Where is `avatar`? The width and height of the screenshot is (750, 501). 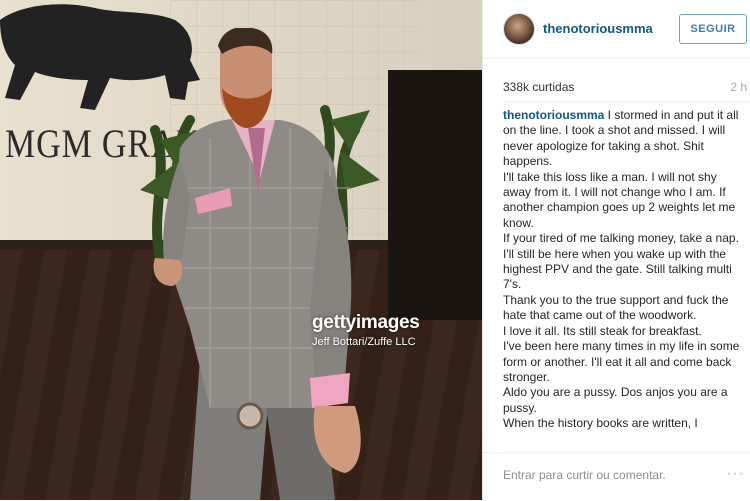 avatar is located at coordinates (519, 29).